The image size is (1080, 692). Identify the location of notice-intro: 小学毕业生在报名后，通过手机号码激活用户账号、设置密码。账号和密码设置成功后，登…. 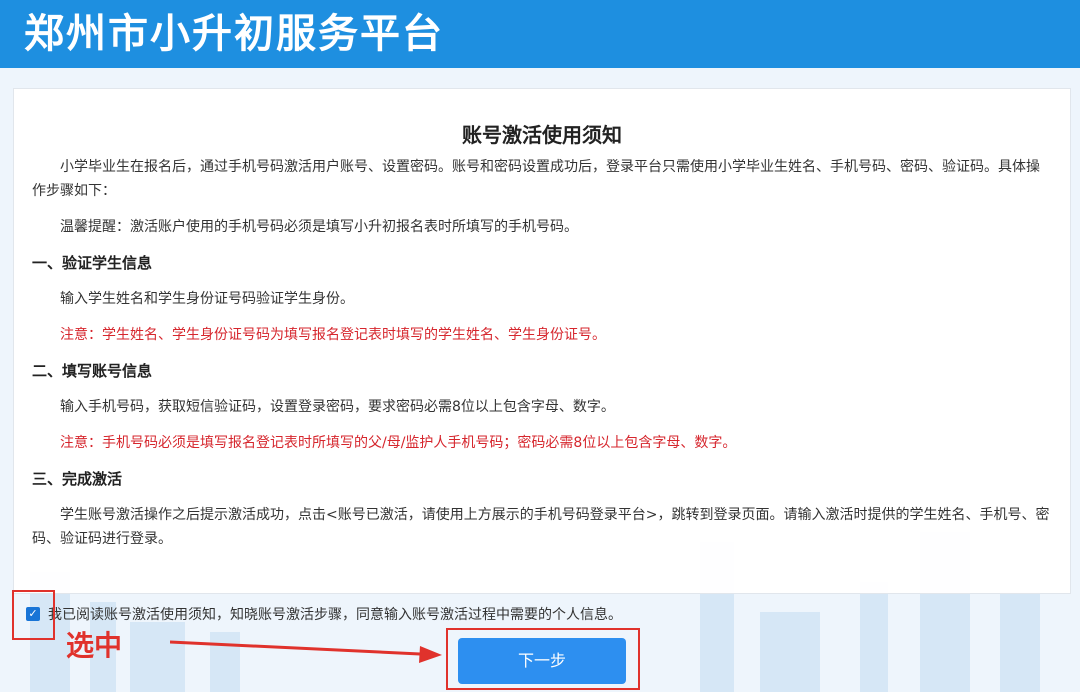
(536, 179).